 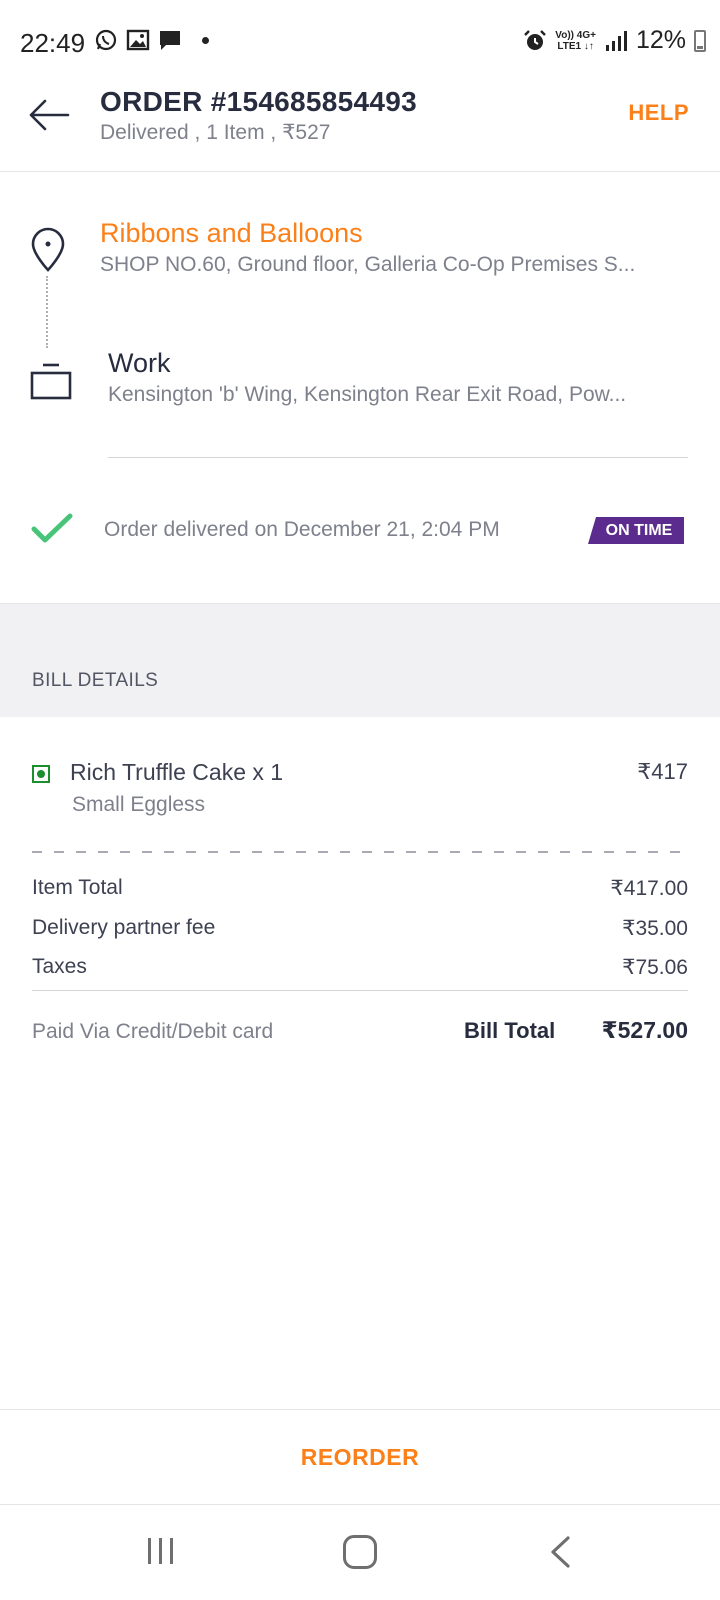 I want to click on bill-details-header: BILL DETAILS, so click(x=360, y=660).